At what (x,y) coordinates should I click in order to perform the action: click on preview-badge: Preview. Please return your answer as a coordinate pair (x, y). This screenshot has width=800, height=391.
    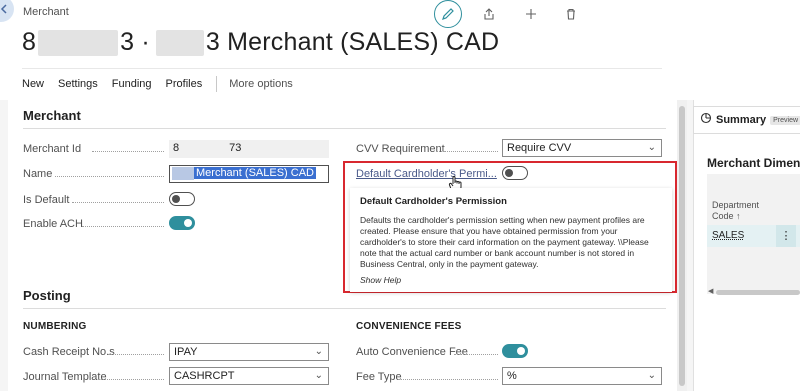
    Looking at the image, I should click on (785, 120).